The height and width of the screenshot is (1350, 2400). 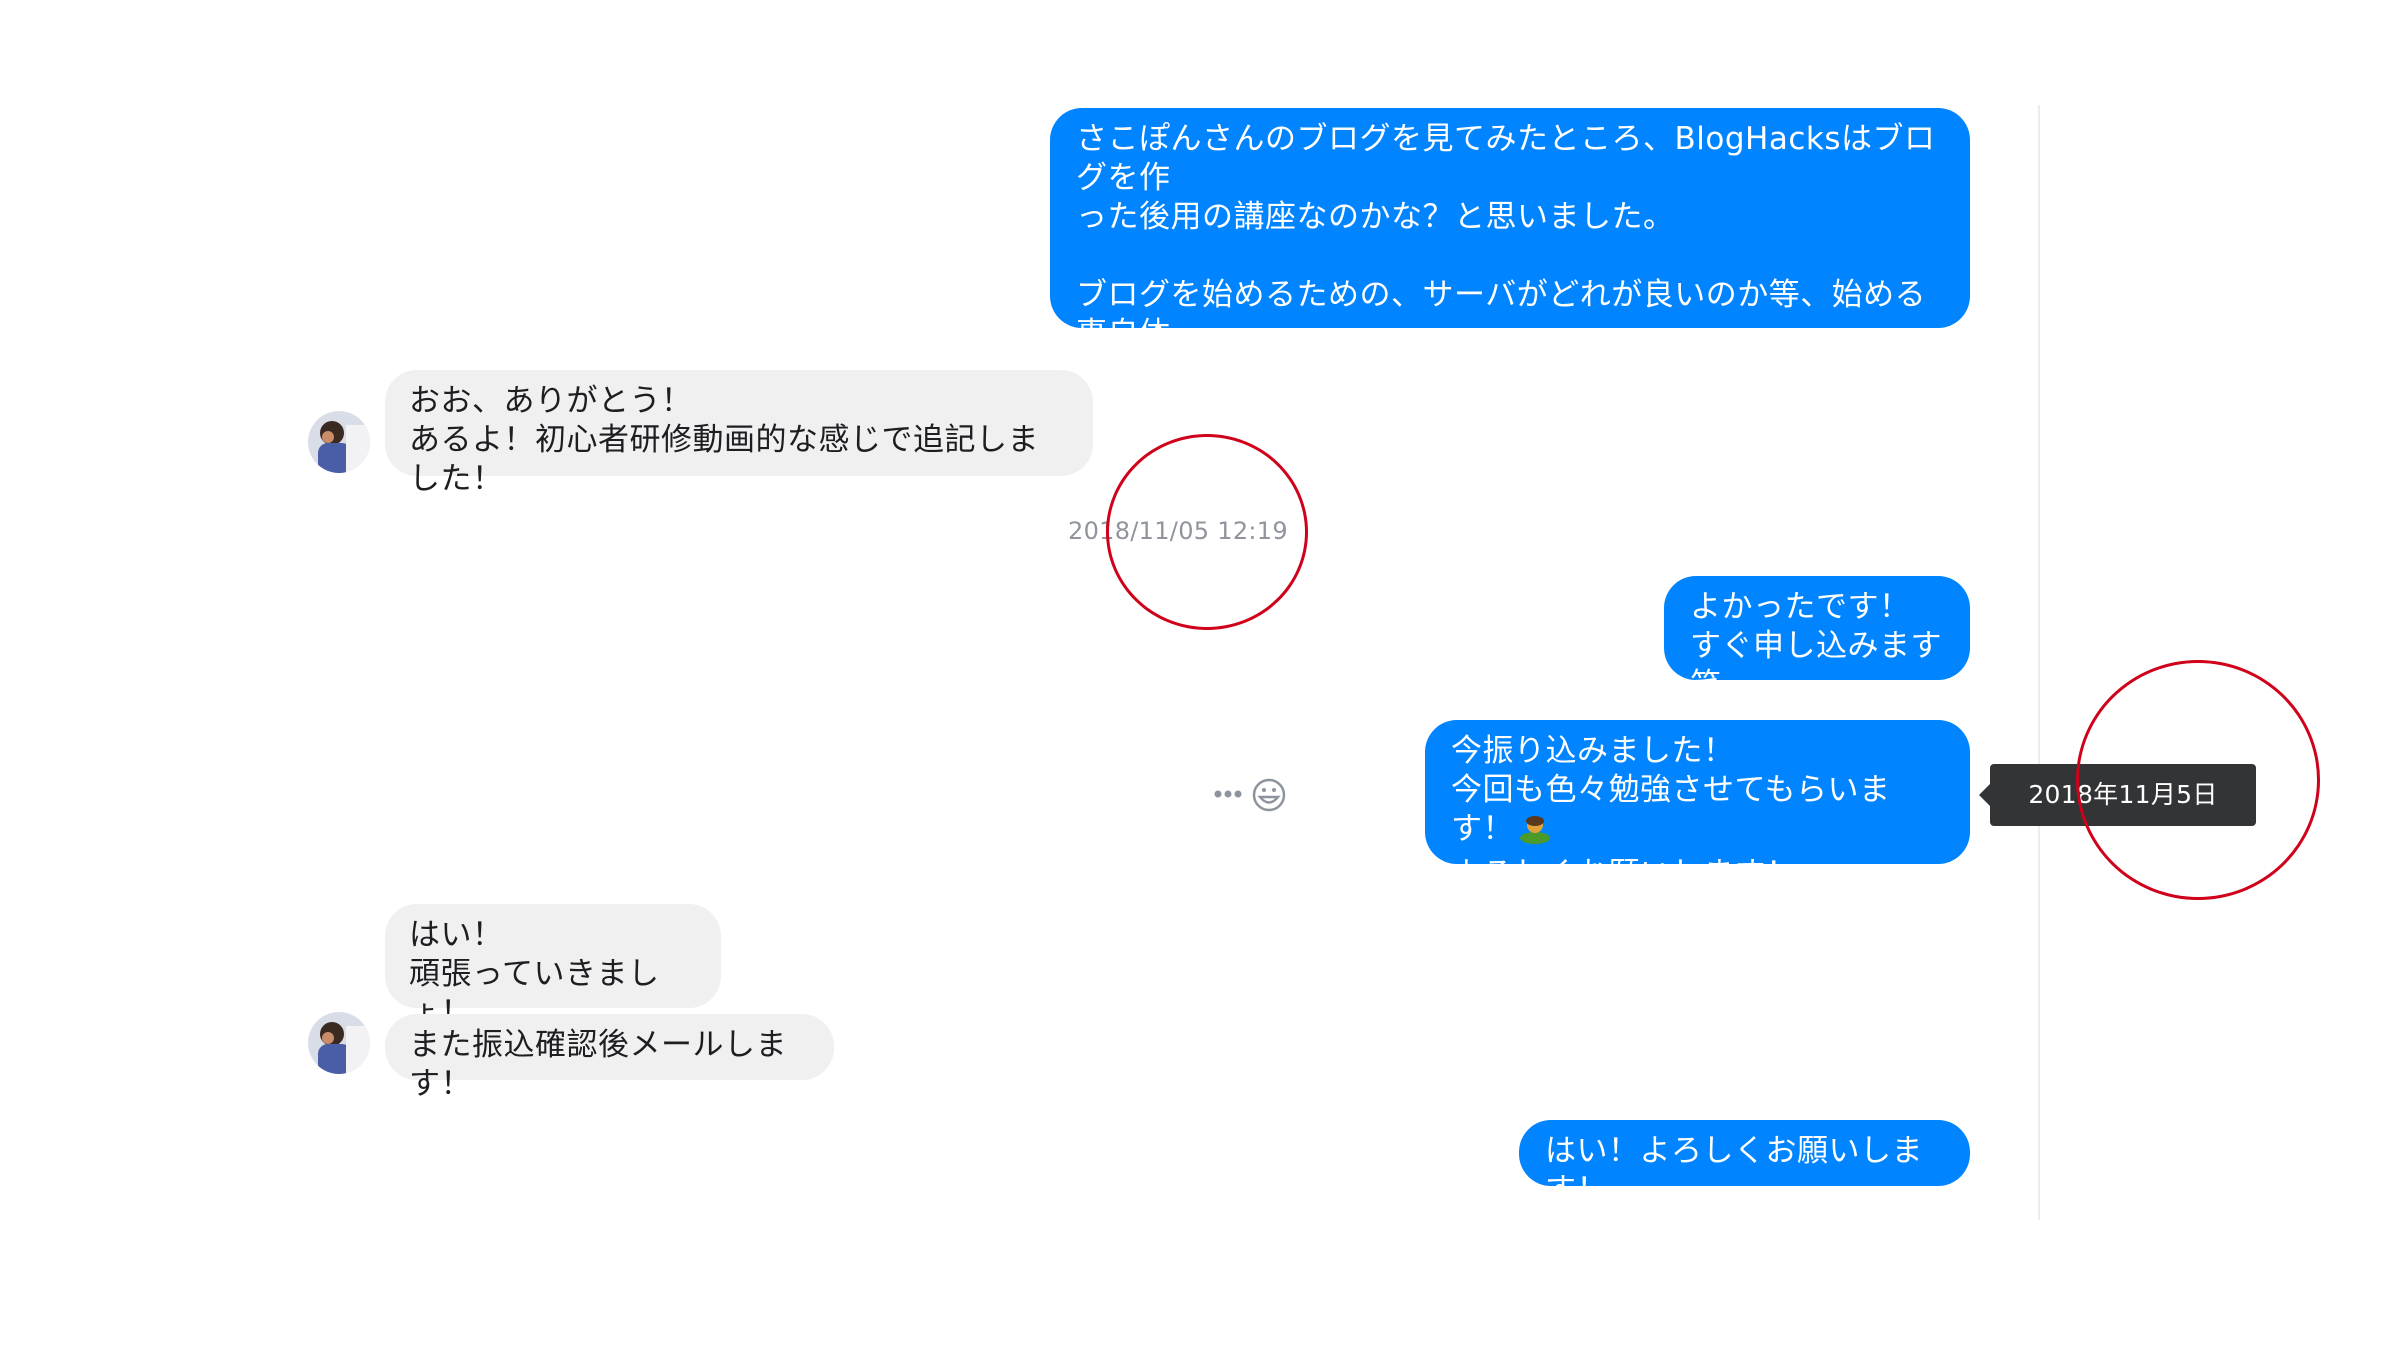 What do you see at coordinates (609, 1058) in the screenshot?
I see `incoming-message: また振込確認後メールします！` at bounding box center [609, 1058].